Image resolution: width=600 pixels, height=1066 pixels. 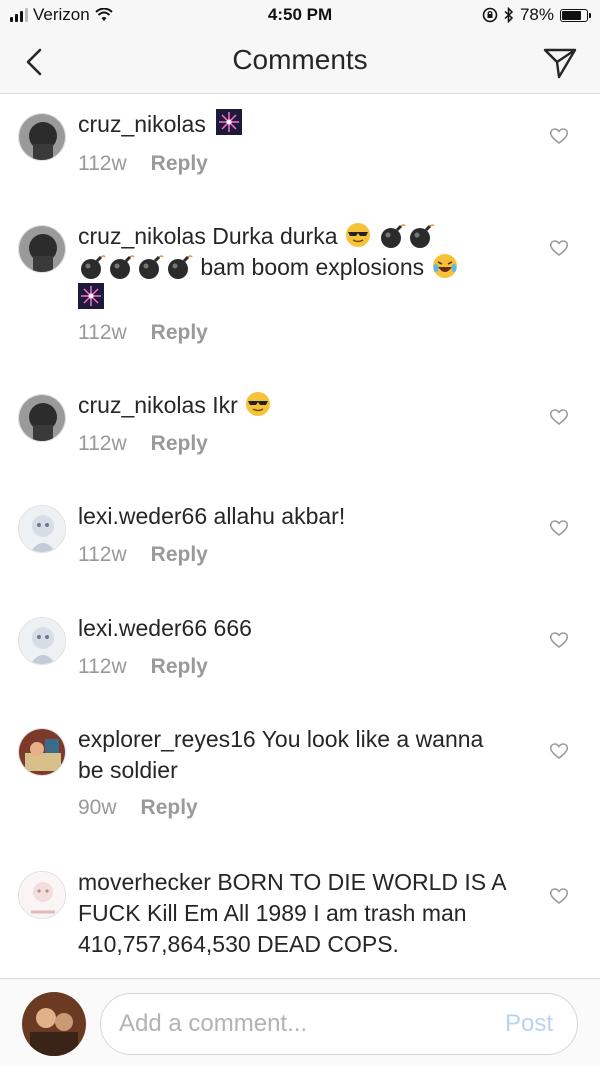 I want to click on nav-bar: Comments, so click(x=300, y=62).